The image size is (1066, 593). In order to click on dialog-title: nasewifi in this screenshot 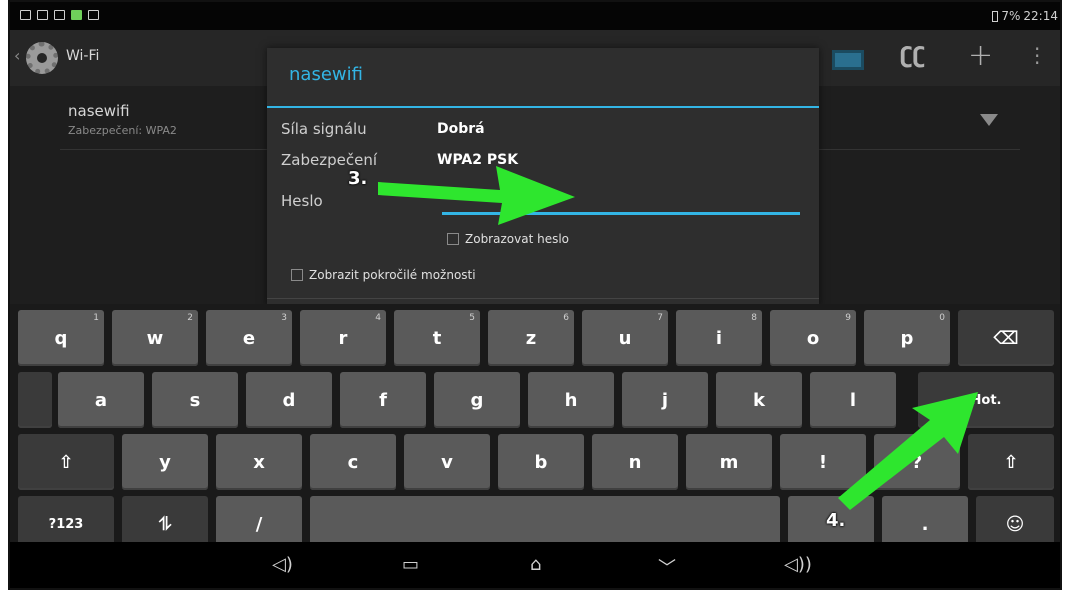, I will do `click(326, 74)`.